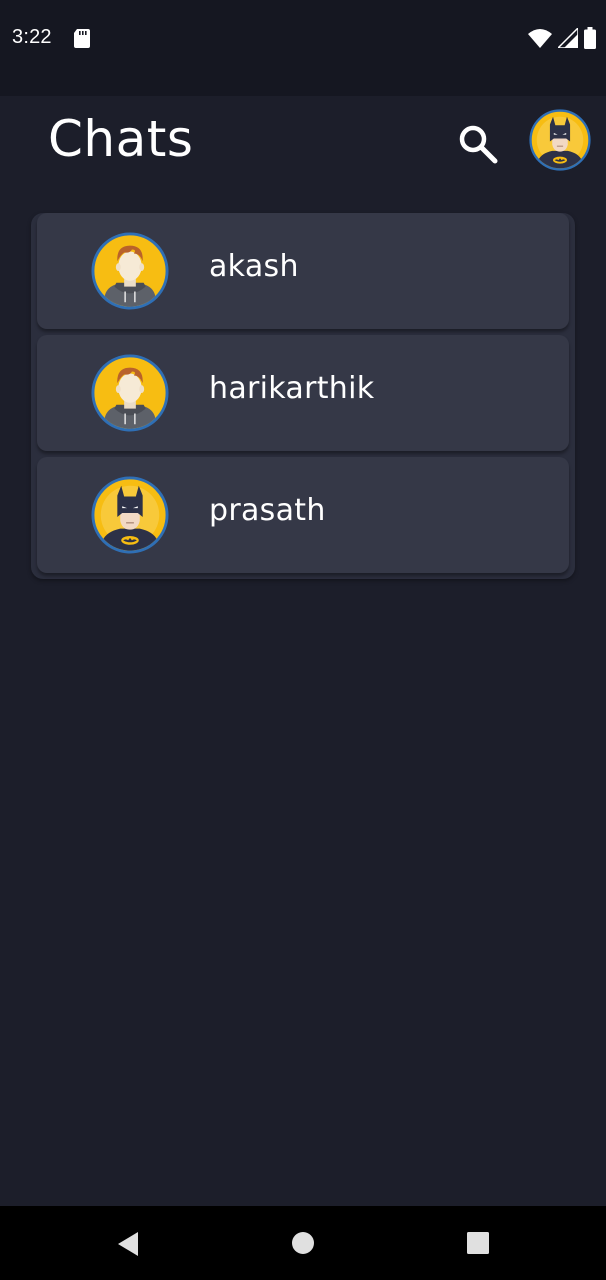  Describe the element at coordinates (478, 1244) in the screenshot. I see `recents-icon` at that location.